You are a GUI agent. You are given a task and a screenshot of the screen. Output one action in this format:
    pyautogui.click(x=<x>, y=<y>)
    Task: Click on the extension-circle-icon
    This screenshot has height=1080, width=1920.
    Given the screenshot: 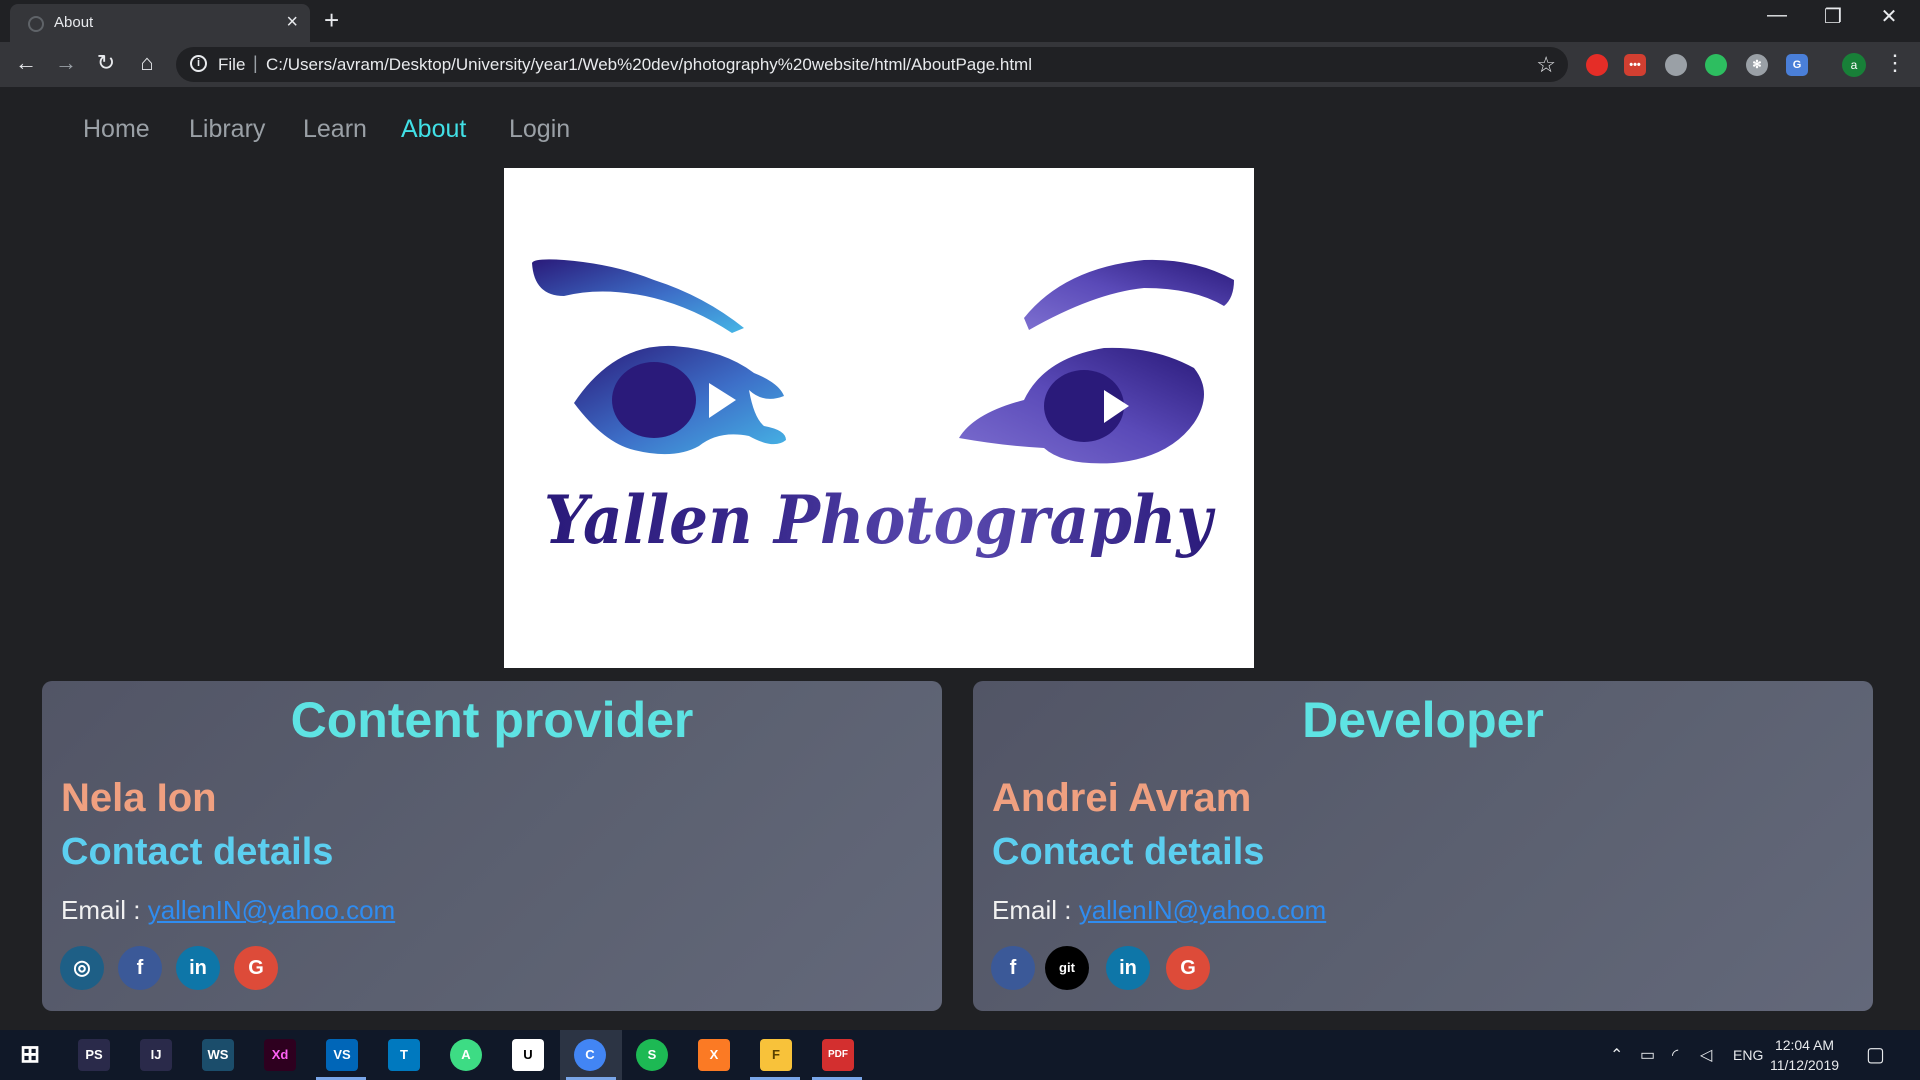 What is the action you would take?
    pyautogui.click(x=1676, y=65)
    